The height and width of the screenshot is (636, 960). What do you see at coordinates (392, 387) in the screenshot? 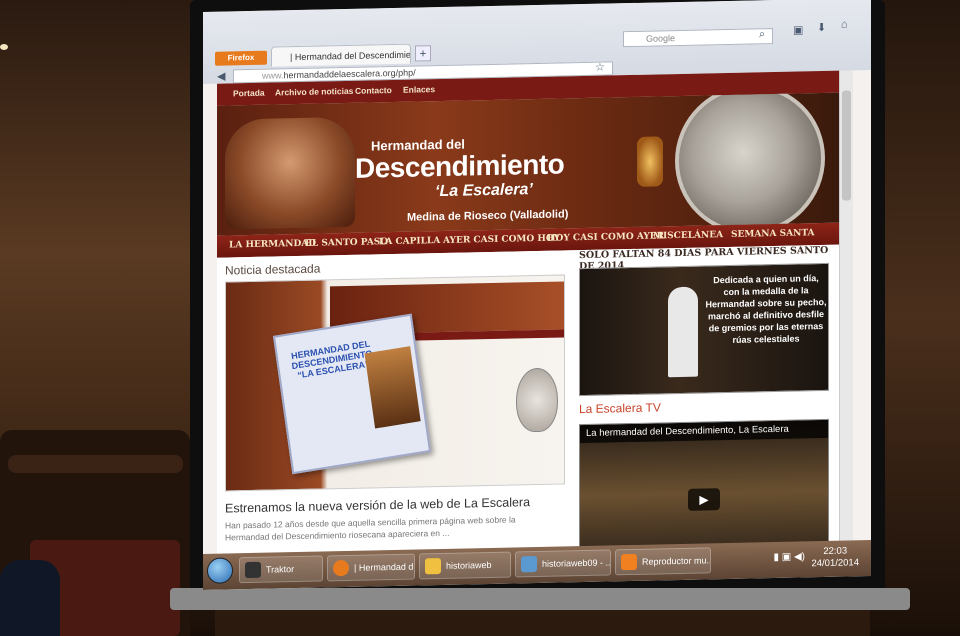
I see `old-website-photo` at bounding box center [392, 387].